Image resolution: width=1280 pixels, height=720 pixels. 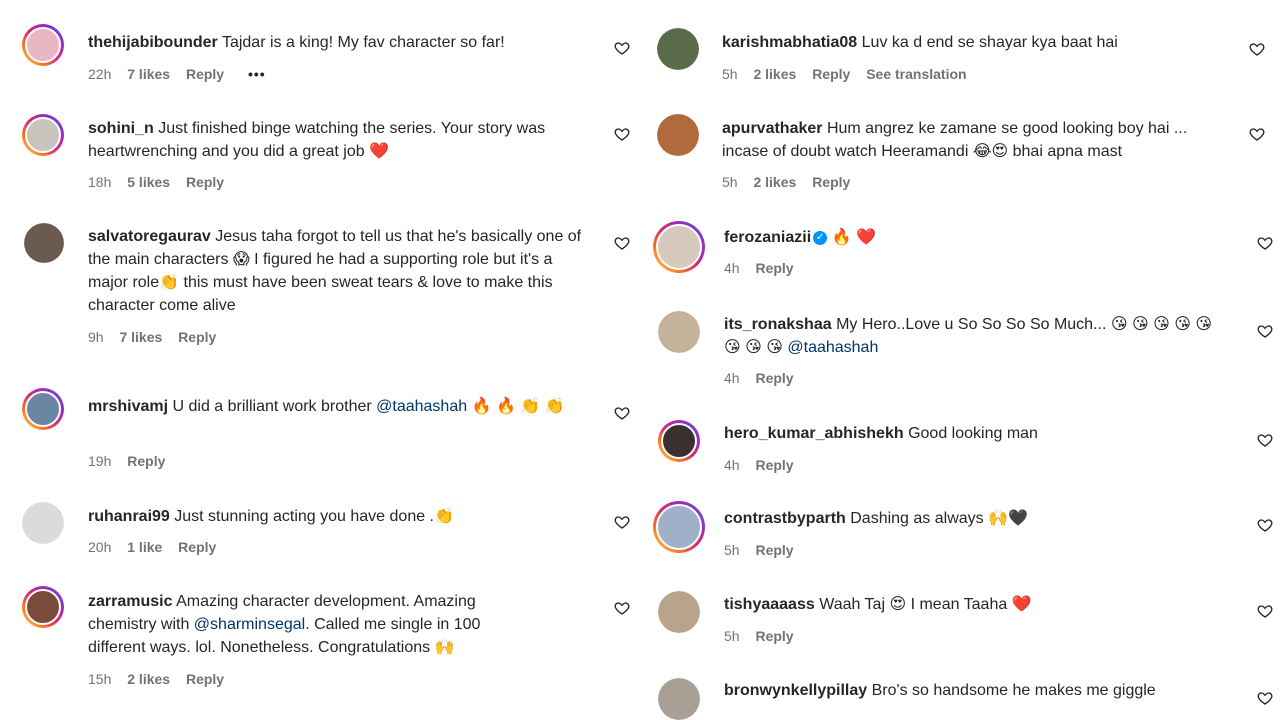 I want to click on comment-username: hero_kumar_abhishekh, so click(x=814, y=433).